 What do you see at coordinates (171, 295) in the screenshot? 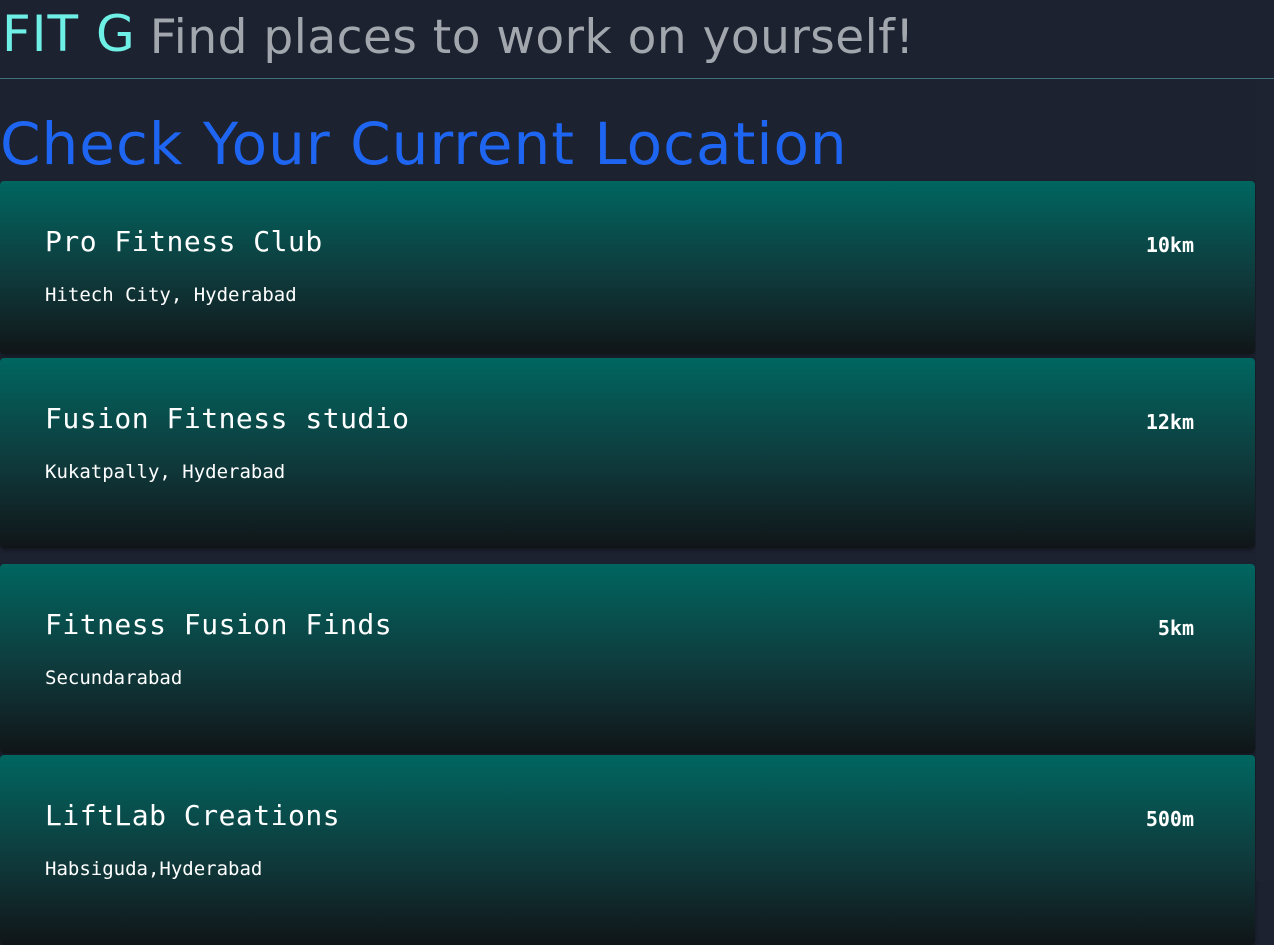
I see `place-location: Hitech City, Hyderabad` at bounding box center [171, 295].